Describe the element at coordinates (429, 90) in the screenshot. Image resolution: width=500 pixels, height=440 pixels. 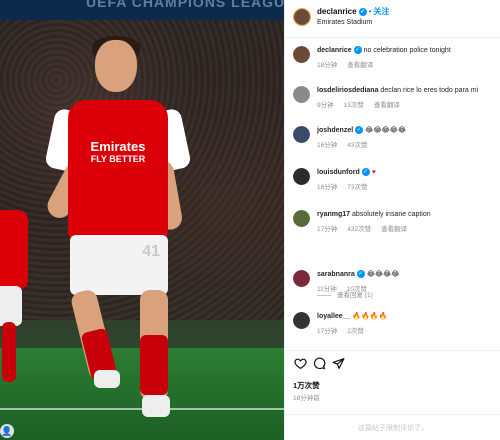
I see `comment-body: declan rice lo eres todo para mi` at that location.